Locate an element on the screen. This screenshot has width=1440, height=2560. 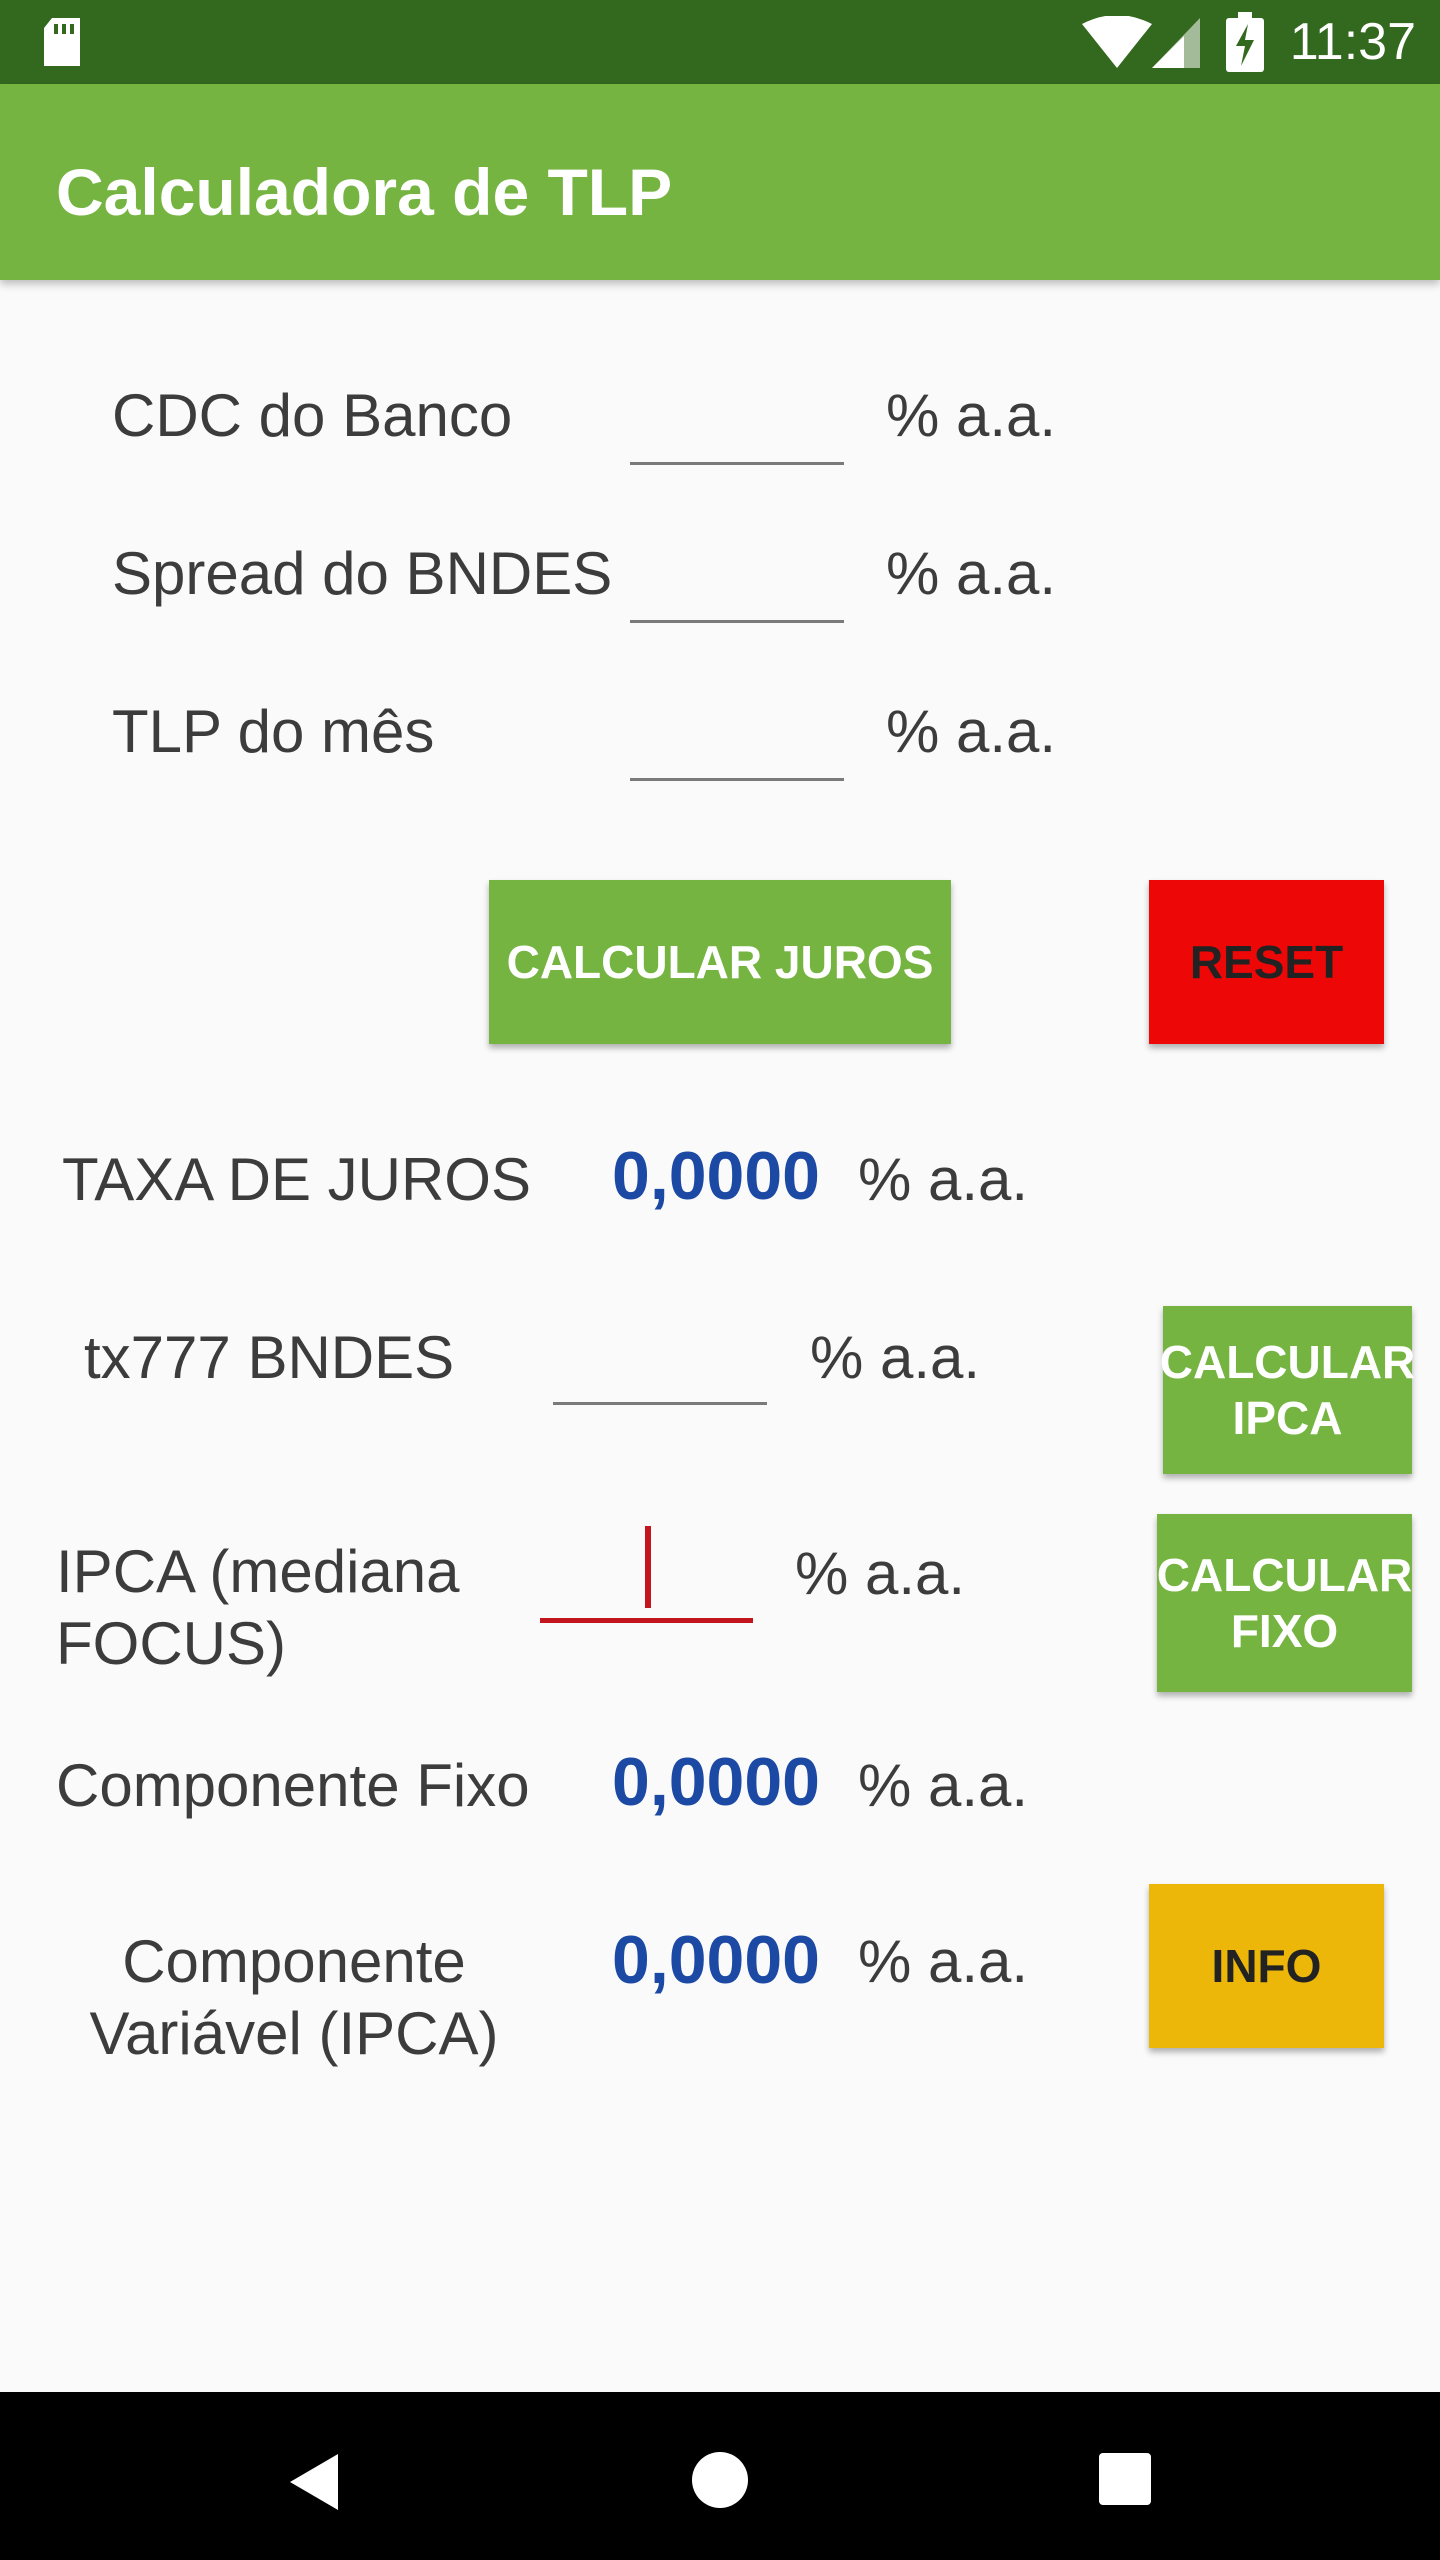
text-cursor is located at coordinates (648, 1567).